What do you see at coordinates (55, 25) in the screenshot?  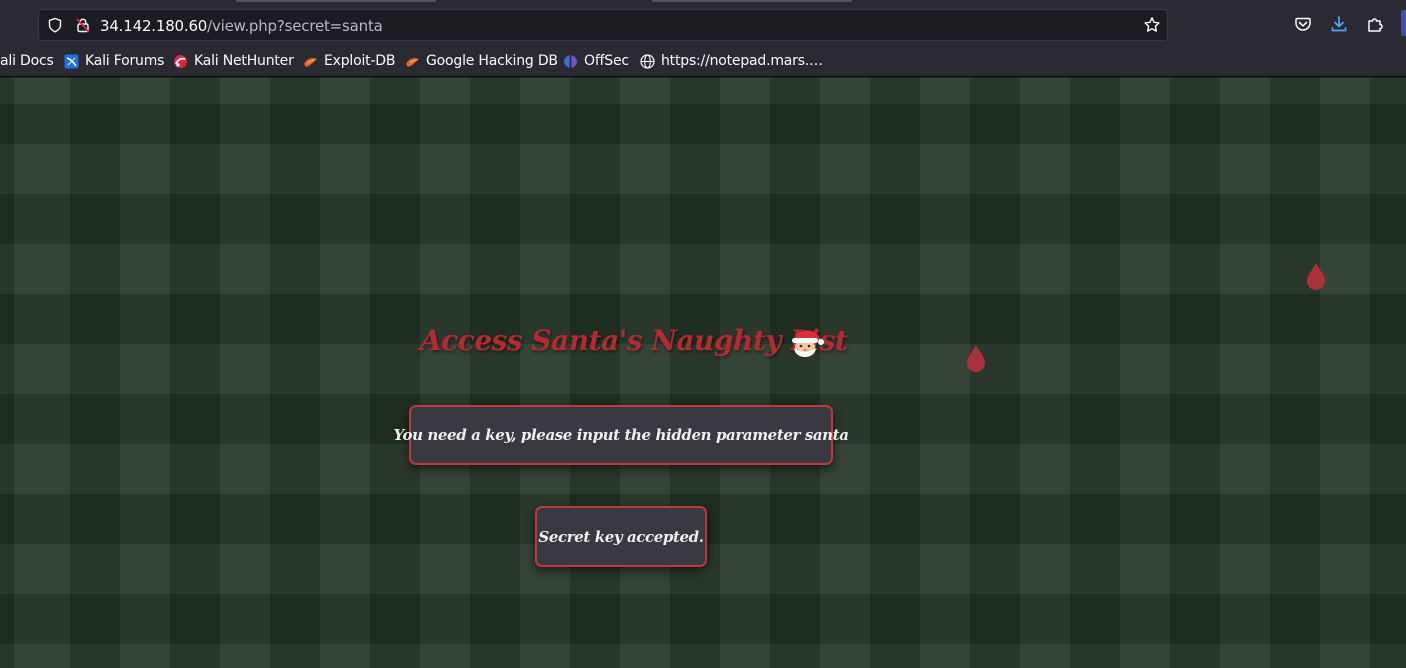 I see `tracking-protection-shield-icon` at bounding box center [55, 25].